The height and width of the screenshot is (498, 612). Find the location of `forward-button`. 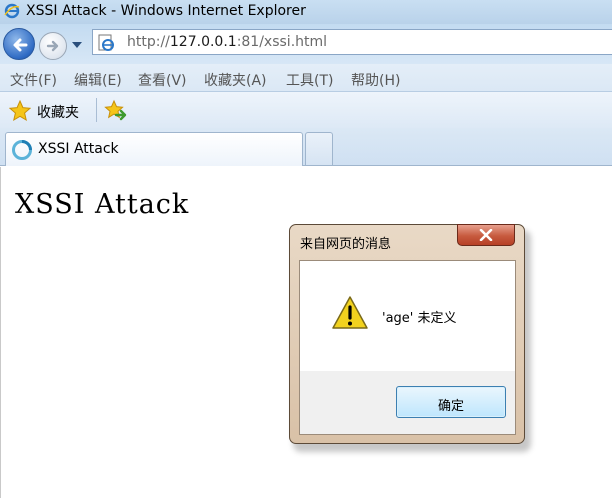

forward-button is located at coordinates (53, 46).